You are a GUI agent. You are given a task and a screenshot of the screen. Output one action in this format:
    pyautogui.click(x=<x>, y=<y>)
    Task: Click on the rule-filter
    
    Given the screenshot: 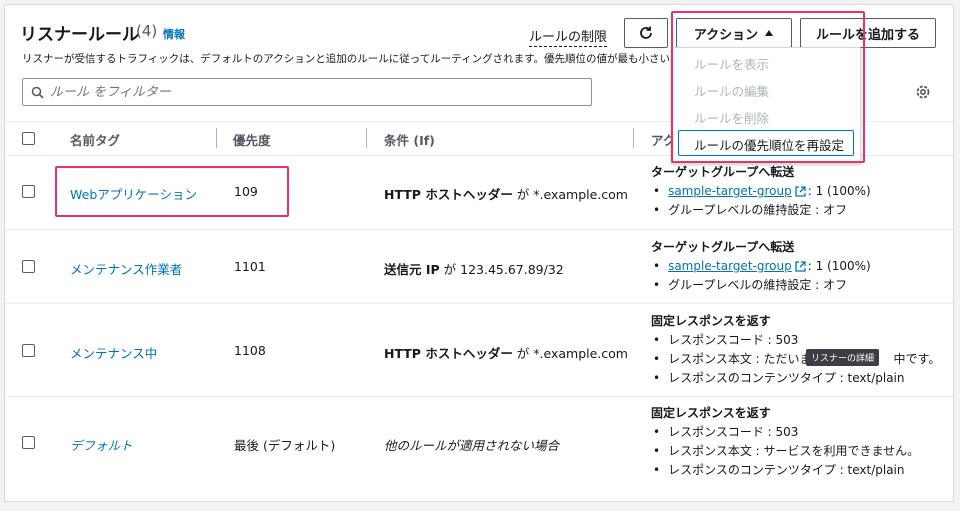 What is the action you would take?
    pyautogui.click(x=307, y=92)
    